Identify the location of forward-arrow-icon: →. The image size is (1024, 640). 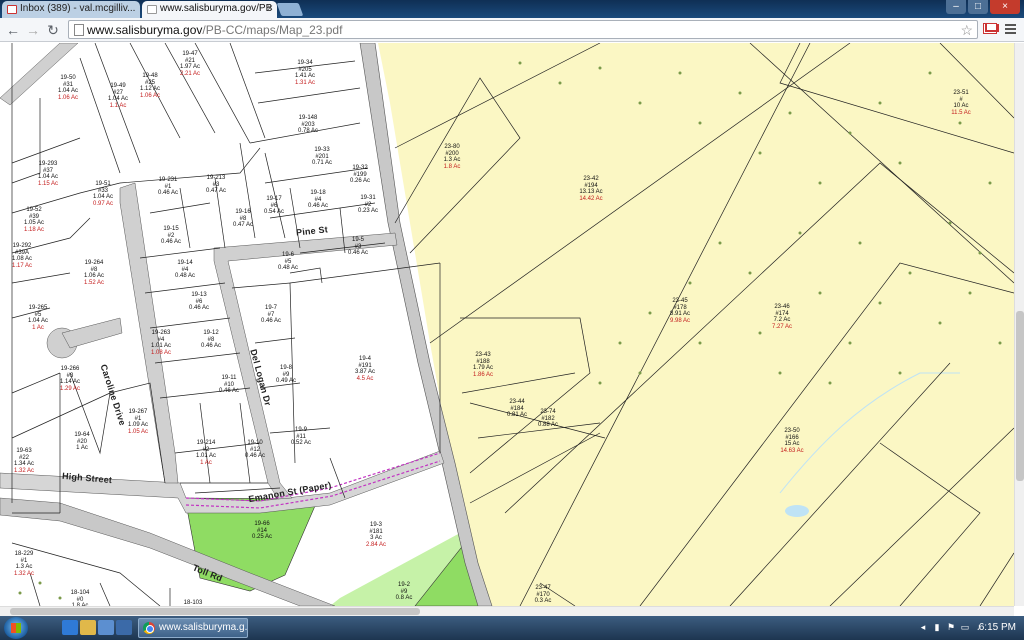
(33, 30).